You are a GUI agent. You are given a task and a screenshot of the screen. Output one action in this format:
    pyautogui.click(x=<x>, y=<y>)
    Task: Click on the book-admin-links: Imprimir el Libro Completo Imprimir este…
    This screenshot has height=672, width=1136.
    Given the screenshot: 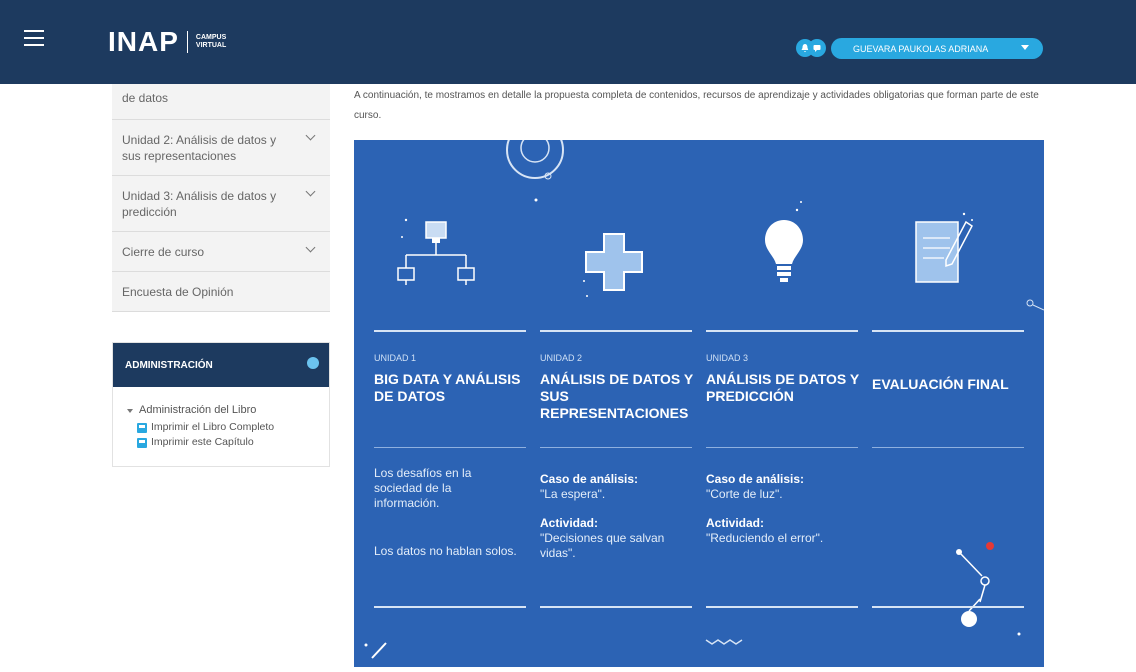 What is the action you would take?
    pyautogui.click(x=228, y=435)
    